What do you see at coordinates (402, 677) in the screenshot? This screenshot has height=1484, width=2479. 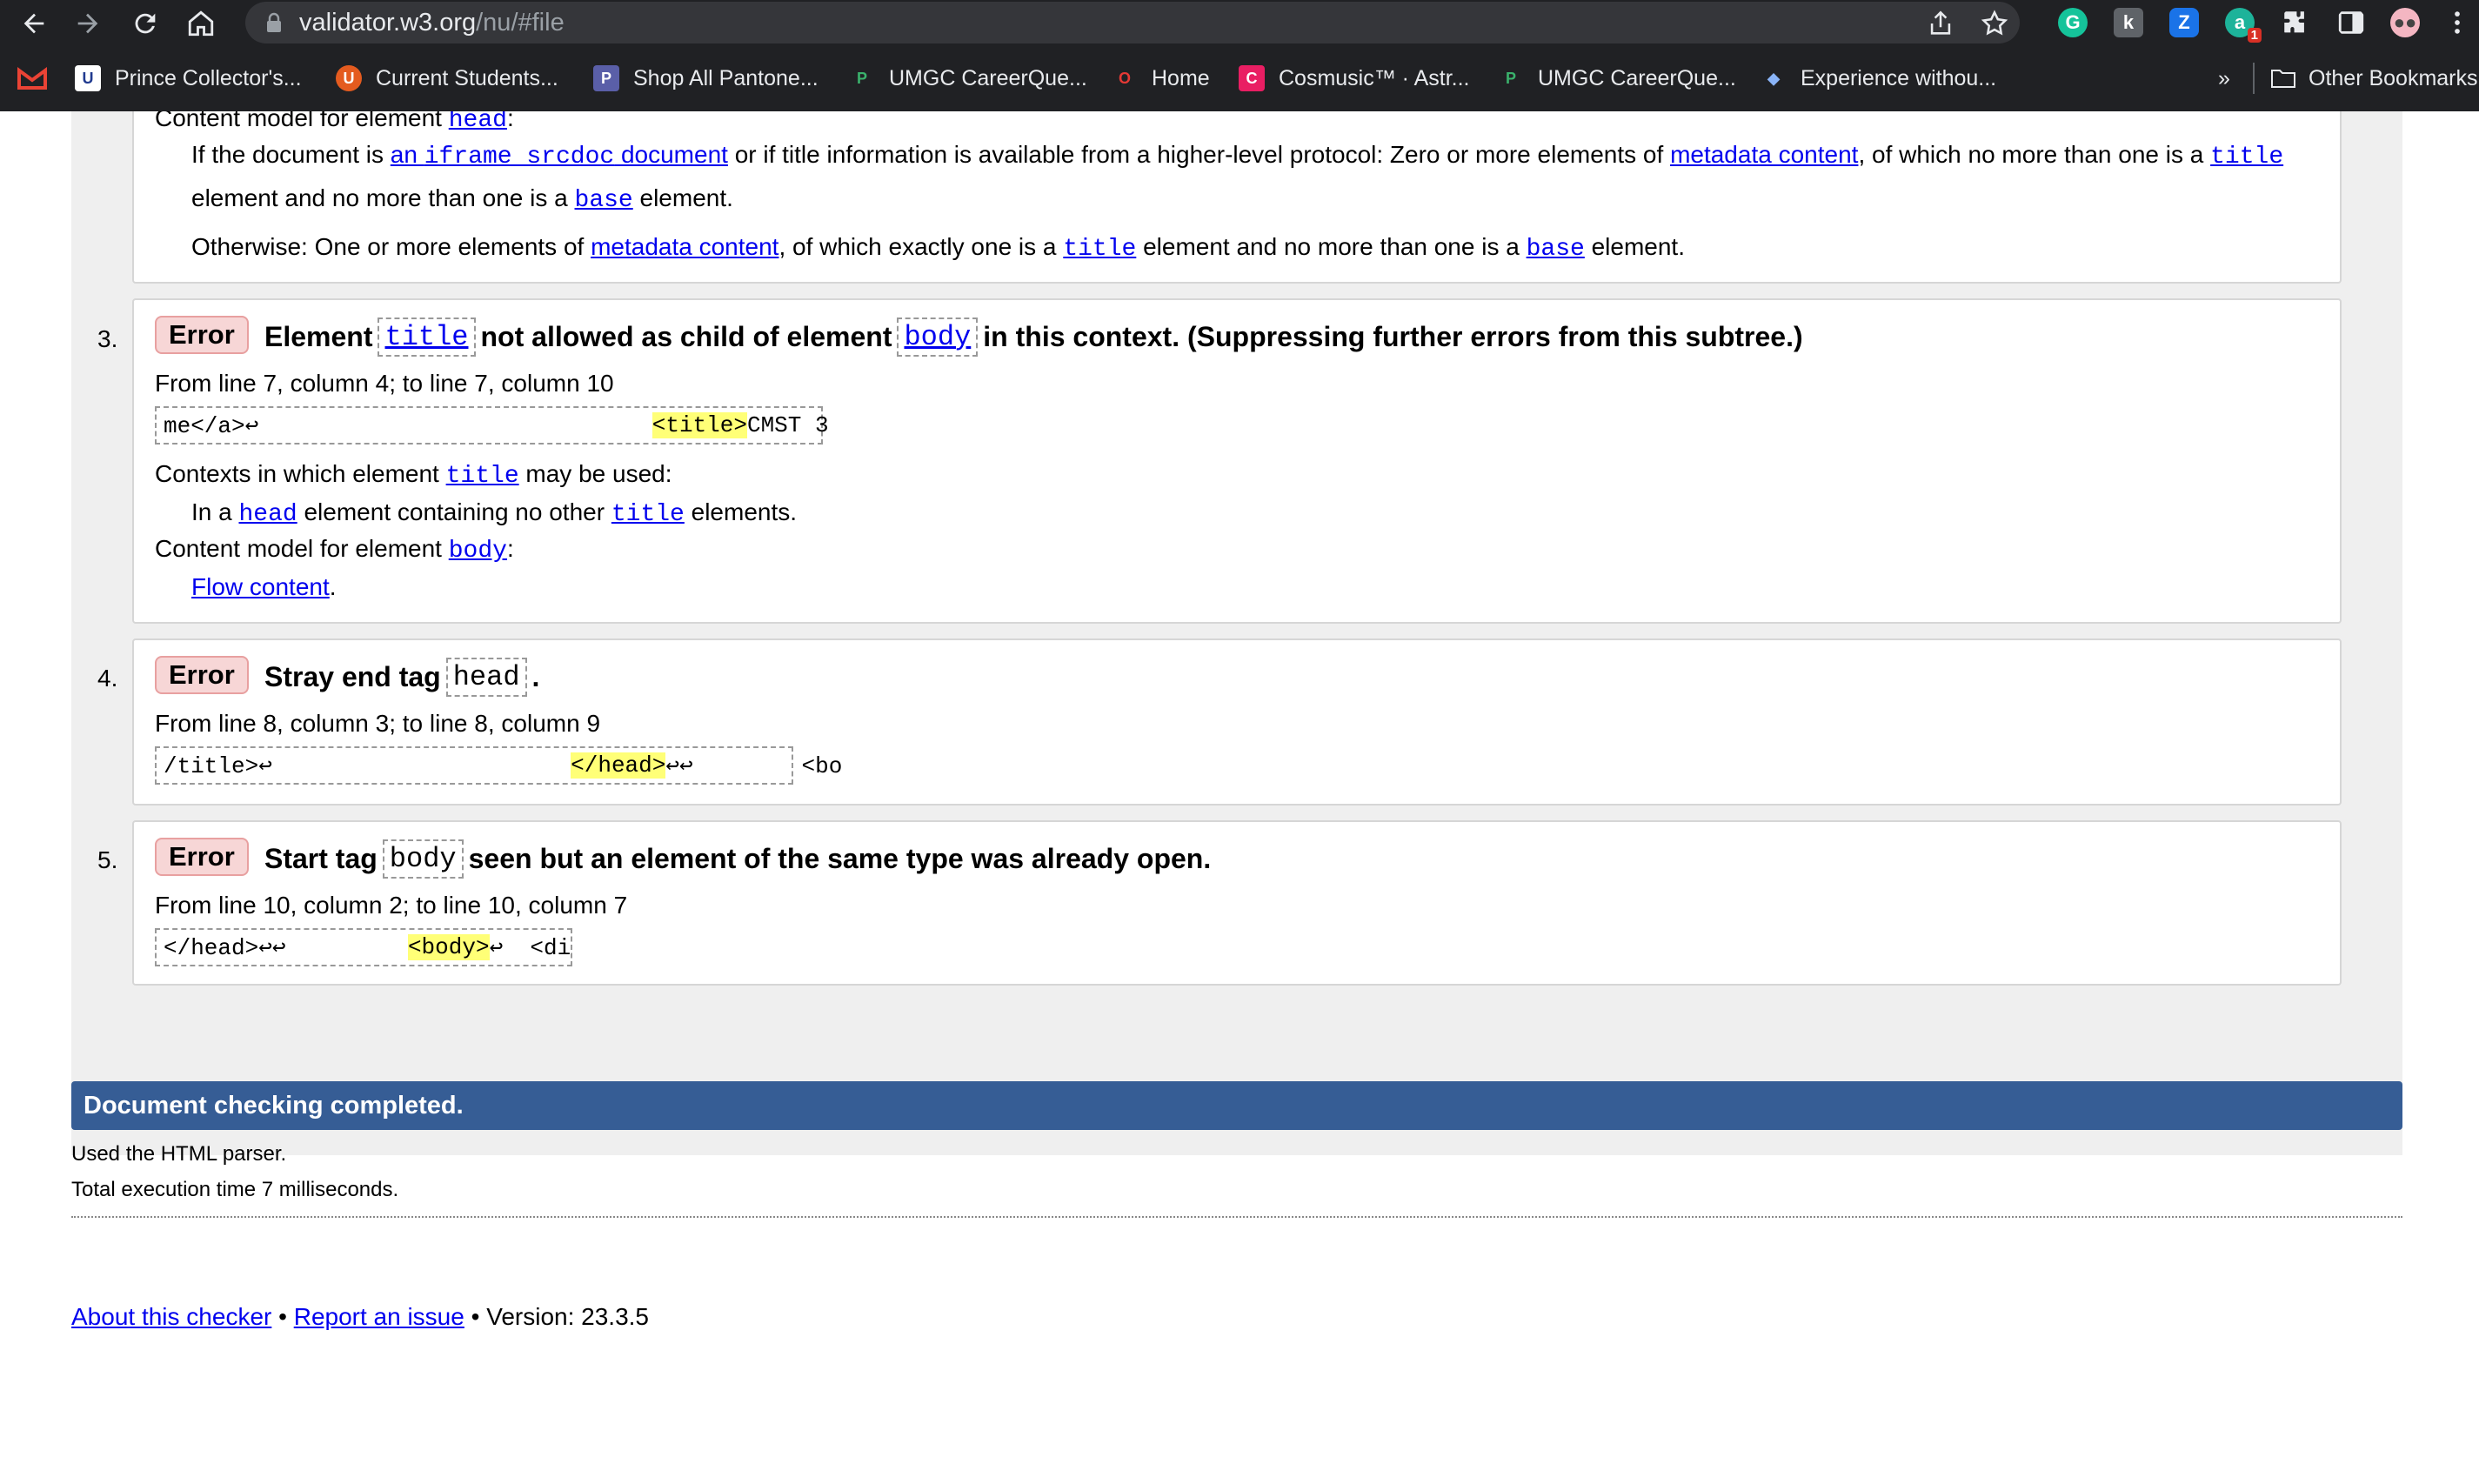 I see `error-message: Stray end tag head .` at bounding box center [402, 677].